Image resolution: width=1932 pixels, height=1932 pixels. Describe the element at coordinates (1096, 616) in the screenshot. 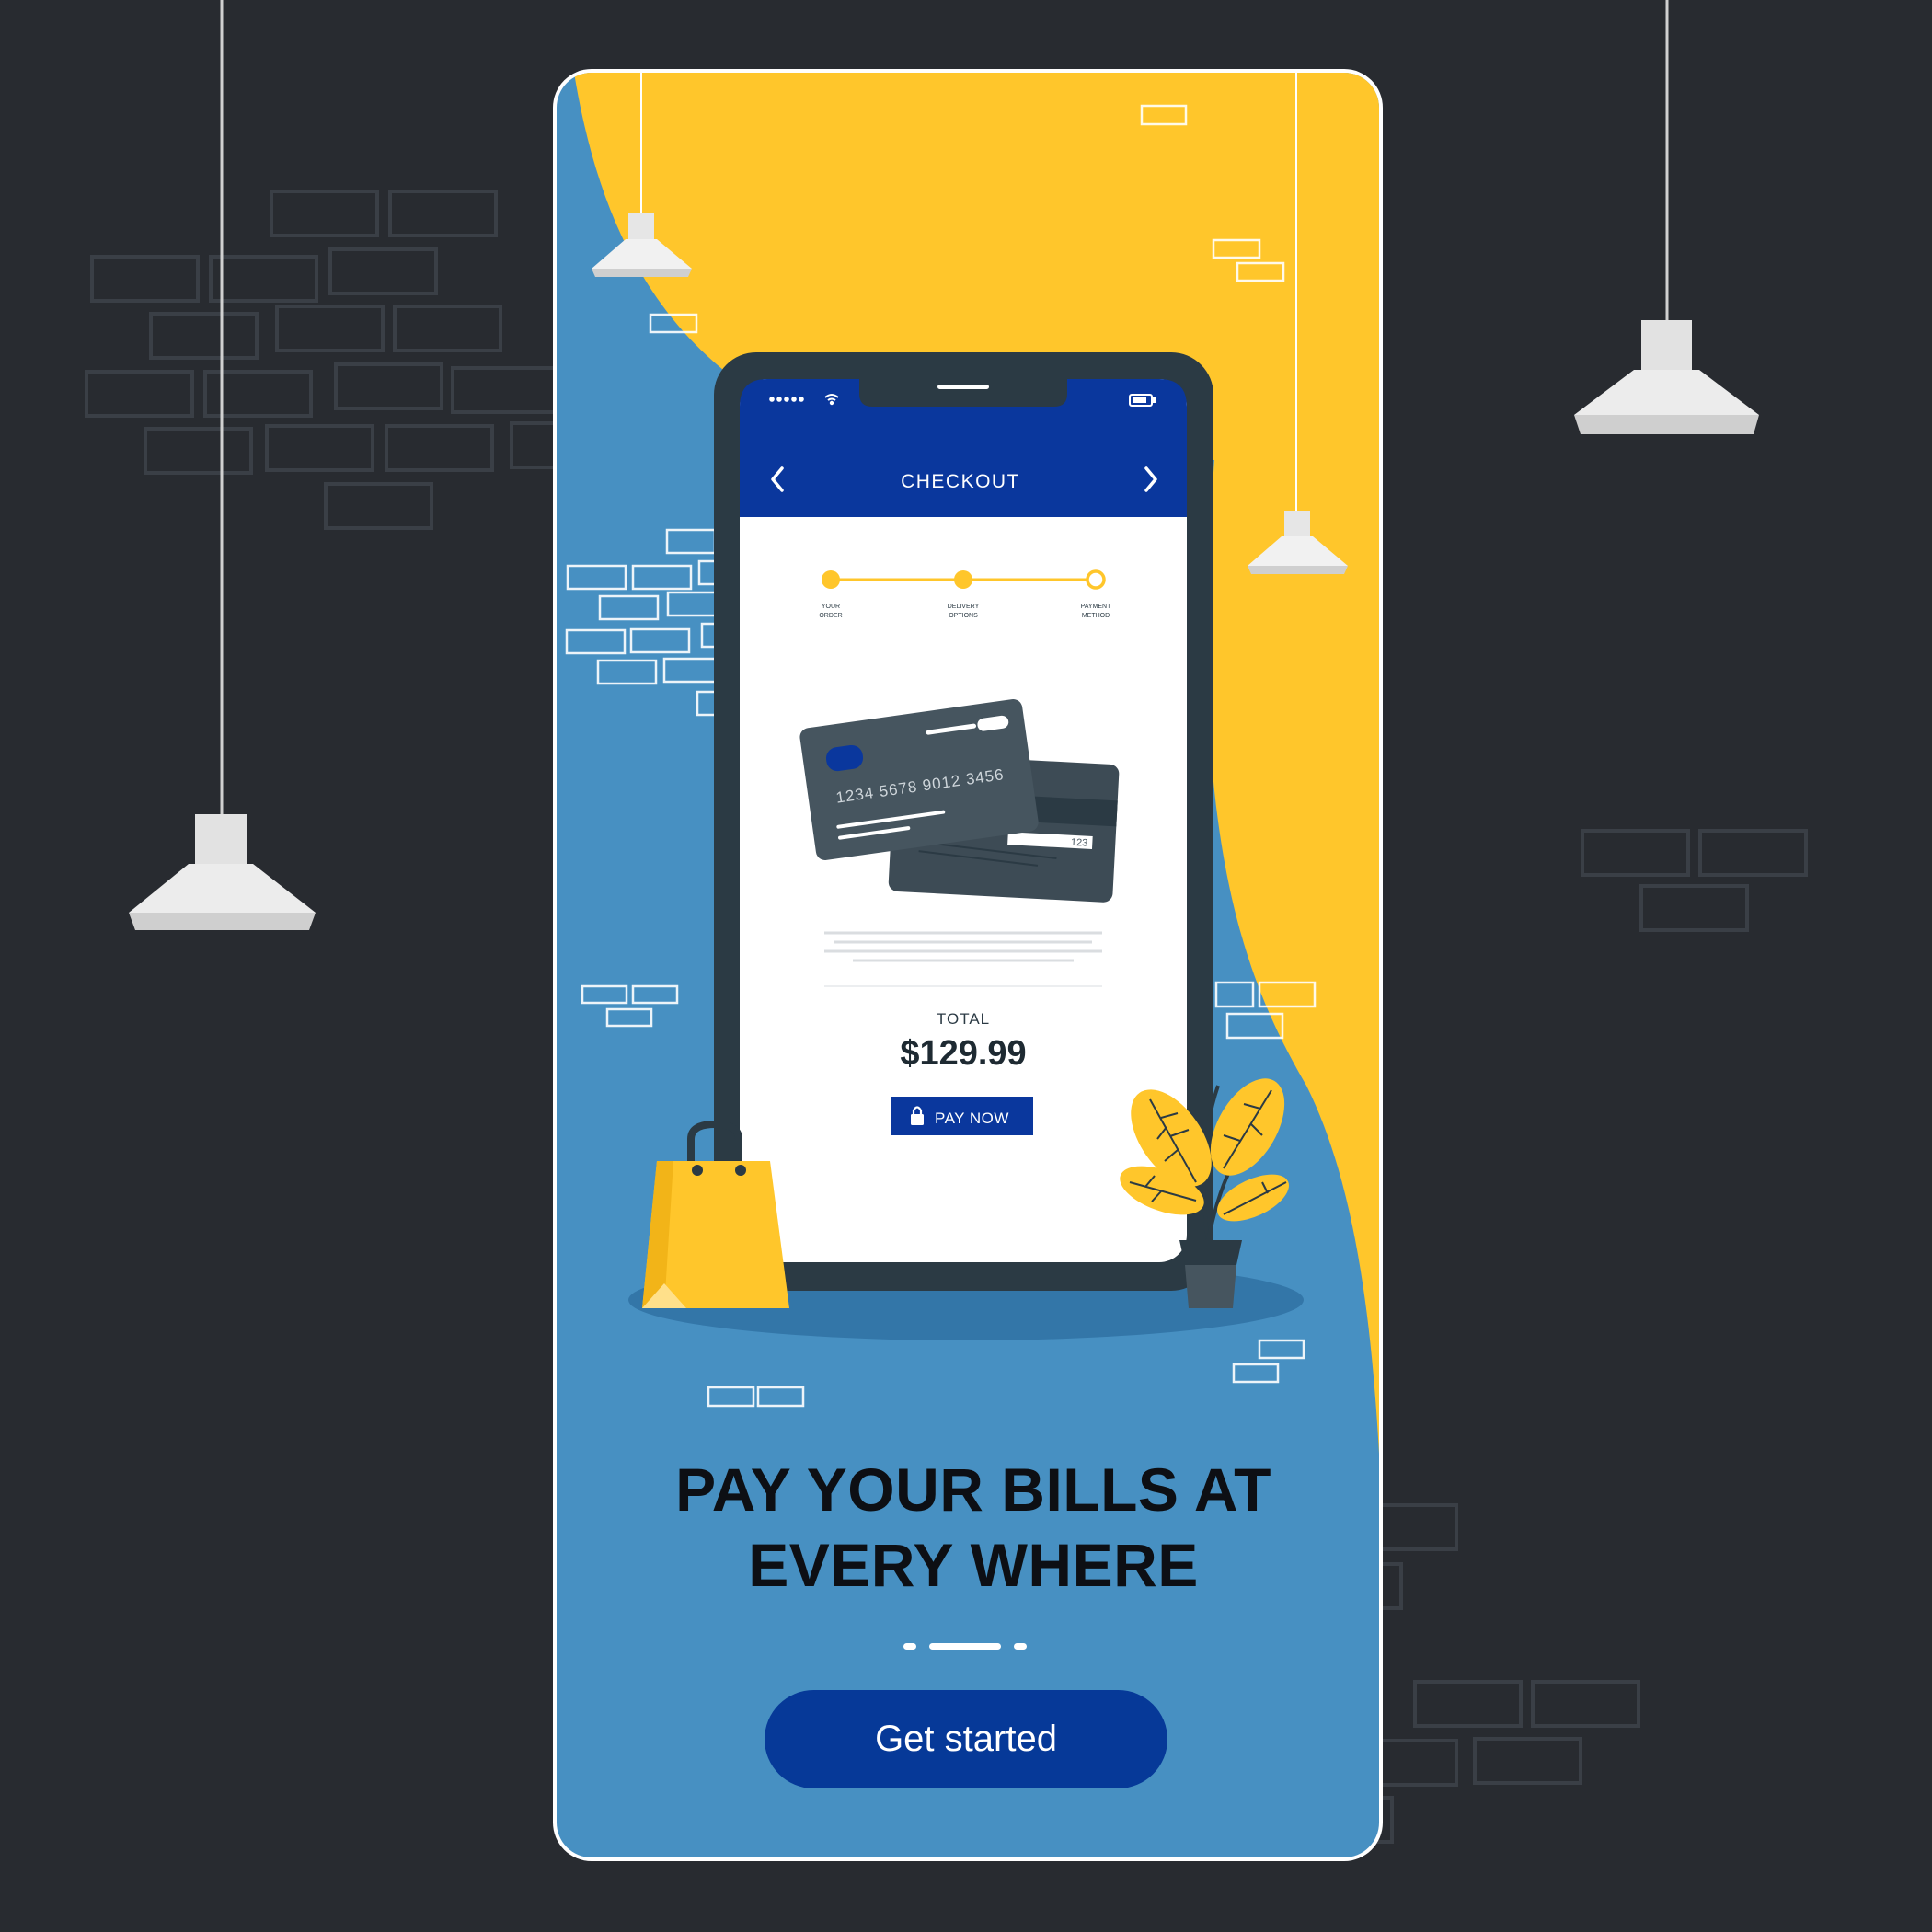

I see `step-label: METHOD` at that location.